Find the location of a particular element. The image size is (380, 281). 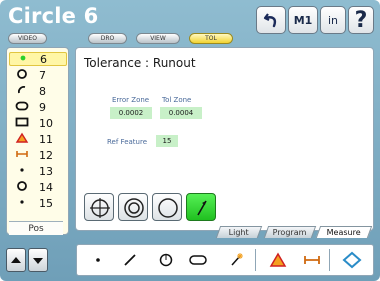

scroll-down-button is located at coordinates (38, 260).